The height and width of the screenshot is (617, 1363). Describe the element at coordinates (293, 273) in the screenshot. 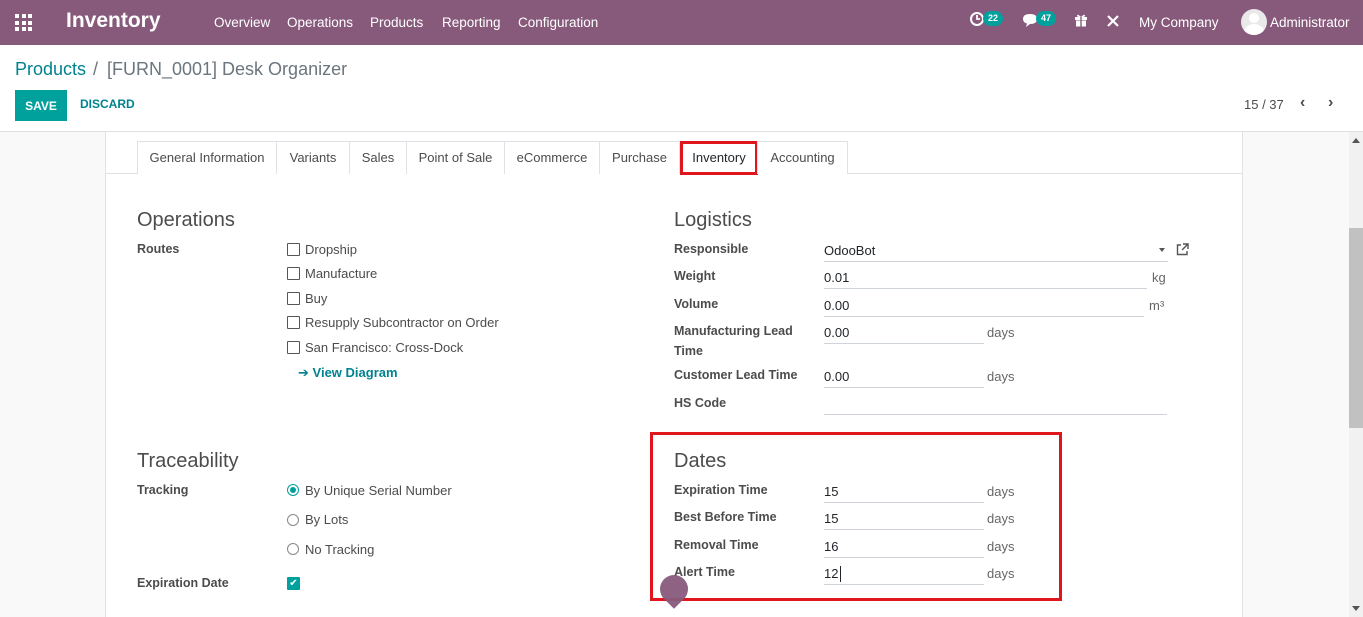

I see `route-manufacture-checkbox` at that location.